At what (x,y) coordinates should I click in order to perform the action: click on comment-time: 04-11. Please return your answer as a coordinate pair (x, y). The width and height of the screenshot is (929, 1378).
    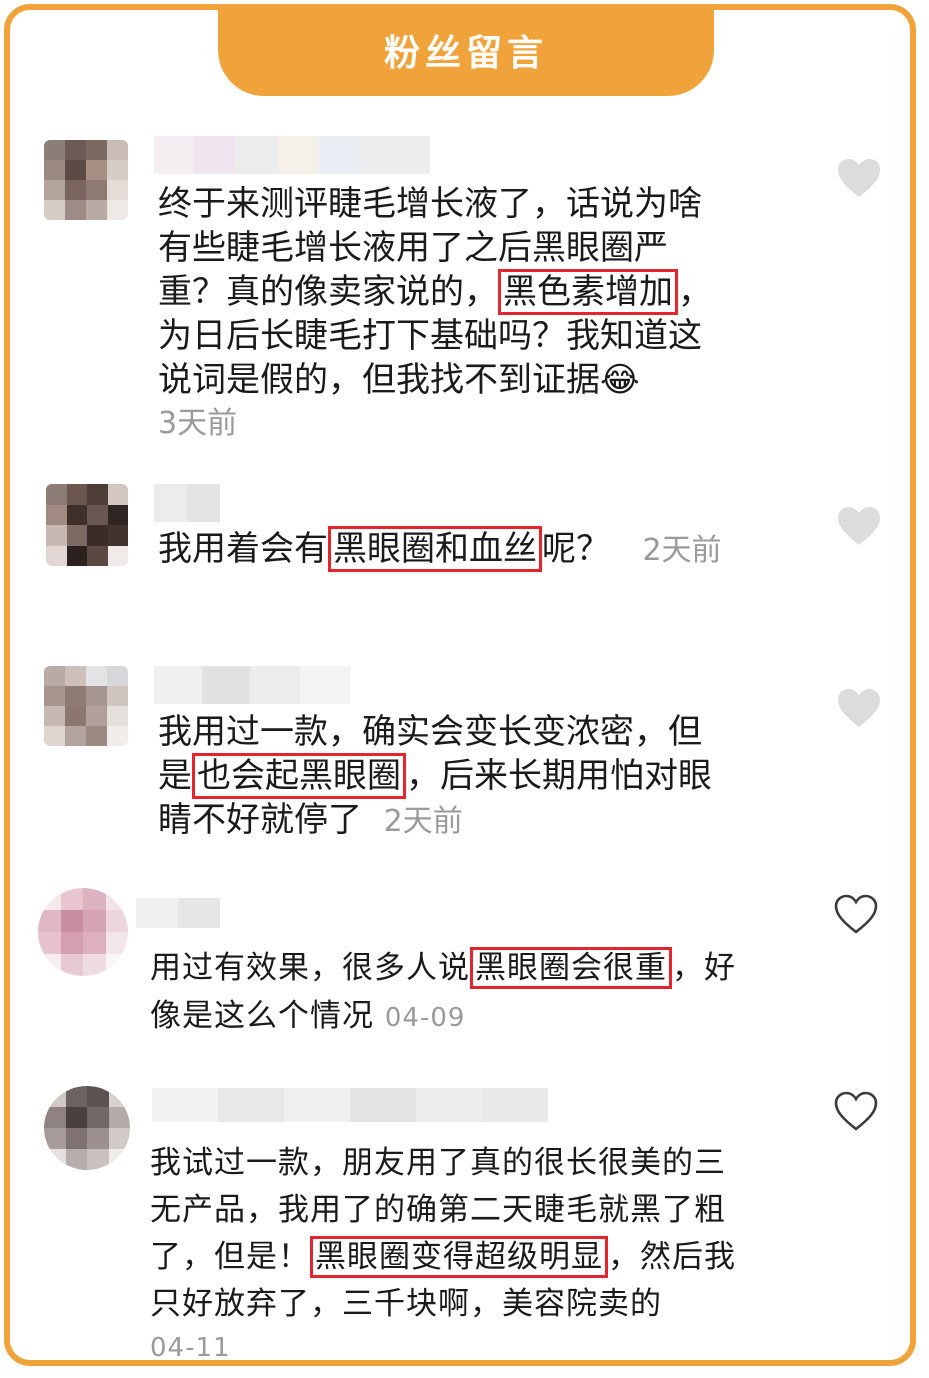
    Looking at the image, I should click on (190, 1348).